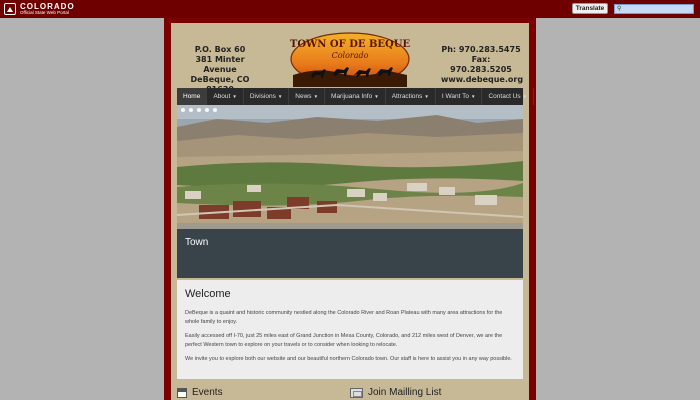 The width and height of the screenshot is (700, 400). What do you see at coordinates (222, 96) in the screenshot?
I see `nav-item-label: About` at bounding box center [222, 96].